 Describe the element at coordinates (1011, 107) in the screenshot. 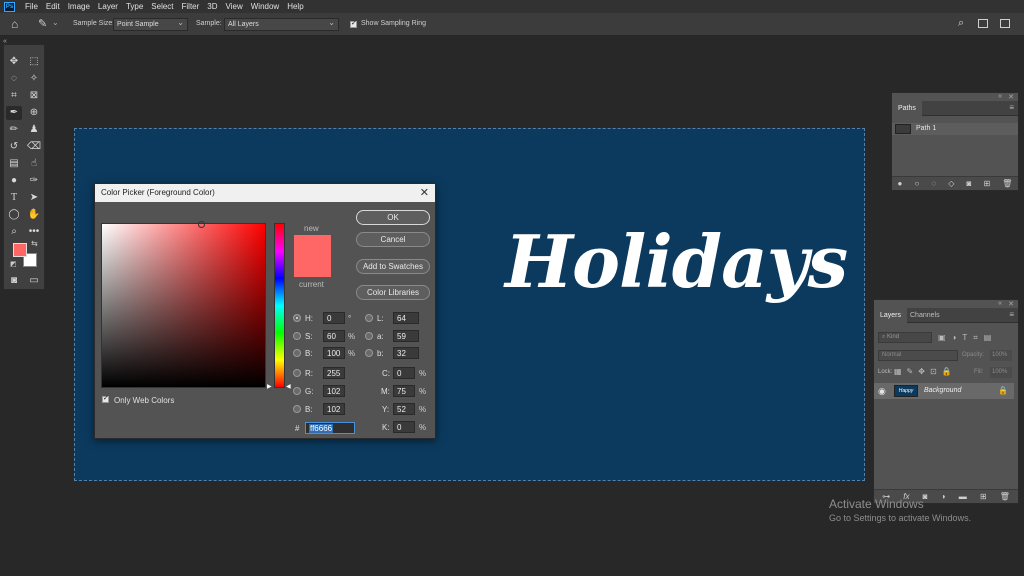

I see `panel-menu-icon: ≡` at that location.